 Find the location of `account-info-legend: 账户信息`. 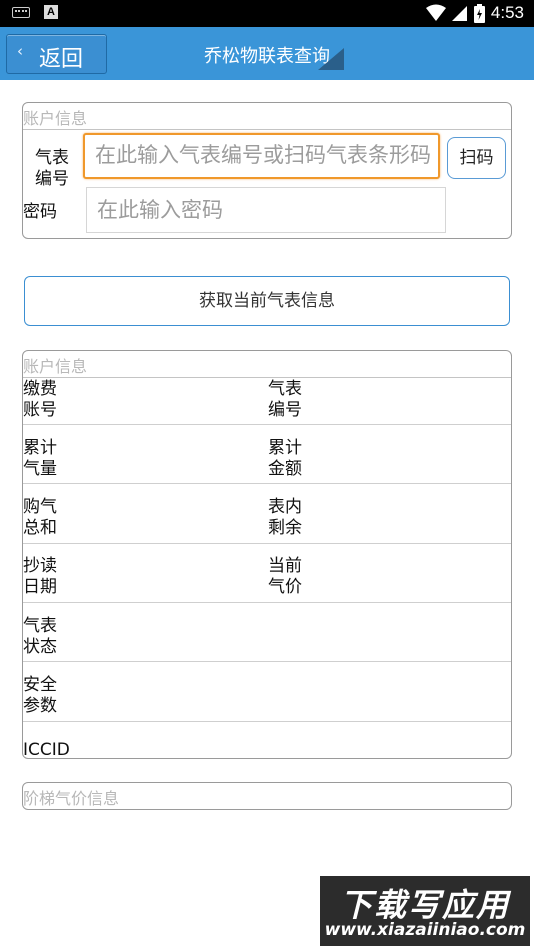

account-info-legend: 账户信息 is located at coordinates (55, 366).